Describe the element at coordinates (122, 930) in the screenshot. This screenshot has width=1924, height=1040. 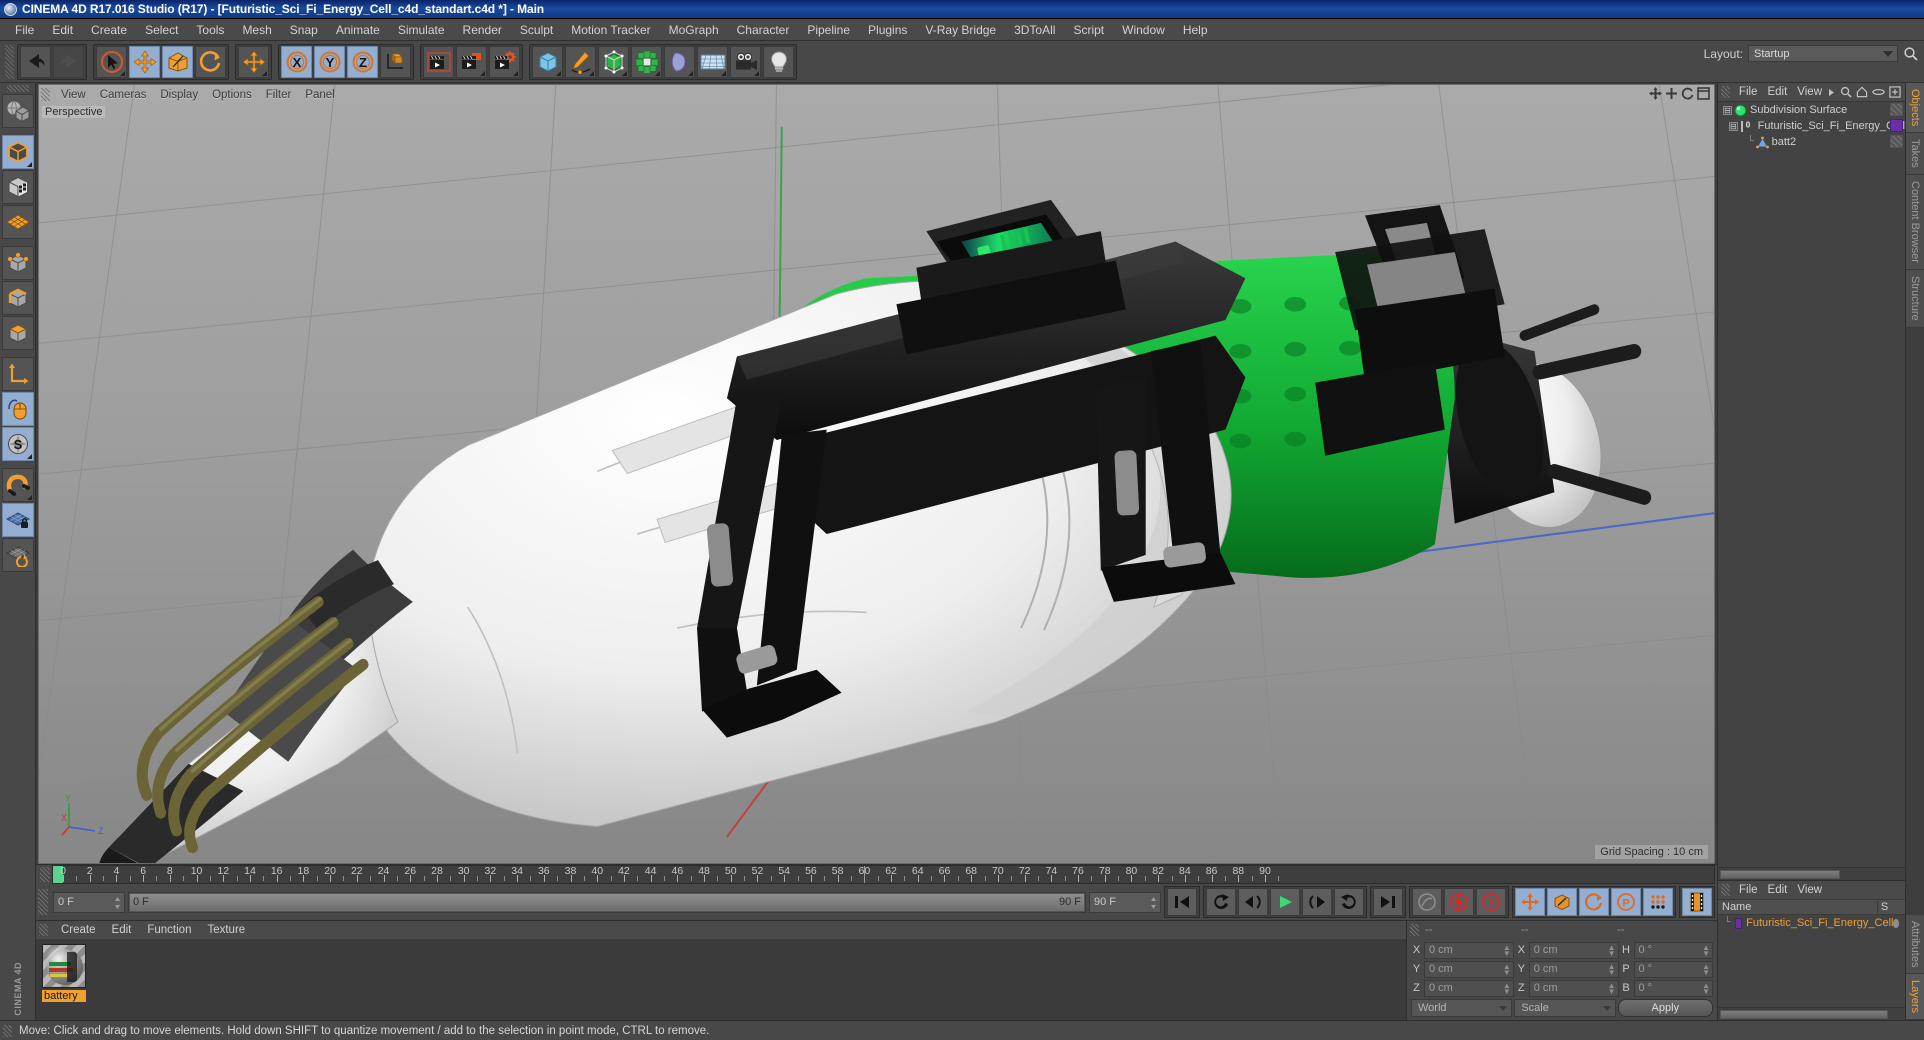
I see `material-menu-edit: Edit` at that location.